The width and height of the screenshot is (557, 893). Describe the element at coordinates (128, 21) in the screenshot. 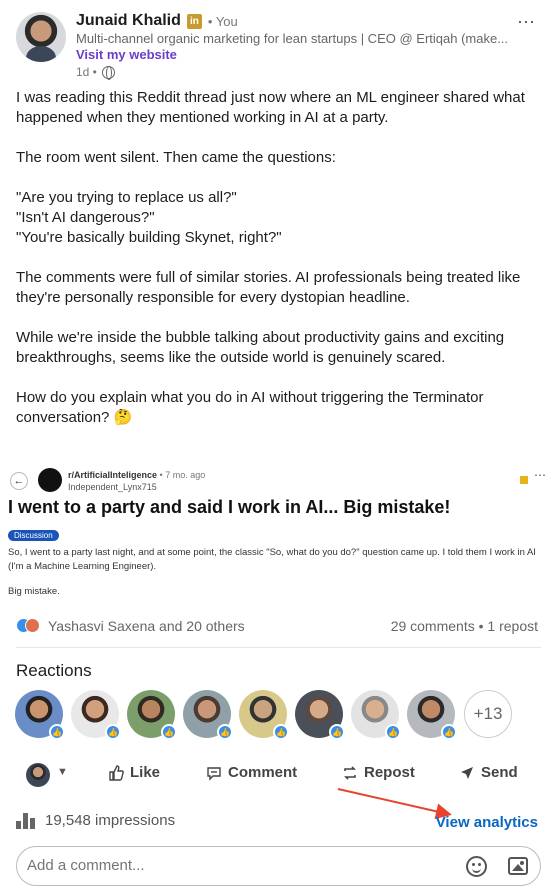

I see `author-name: Junaid Khalid` at that location.